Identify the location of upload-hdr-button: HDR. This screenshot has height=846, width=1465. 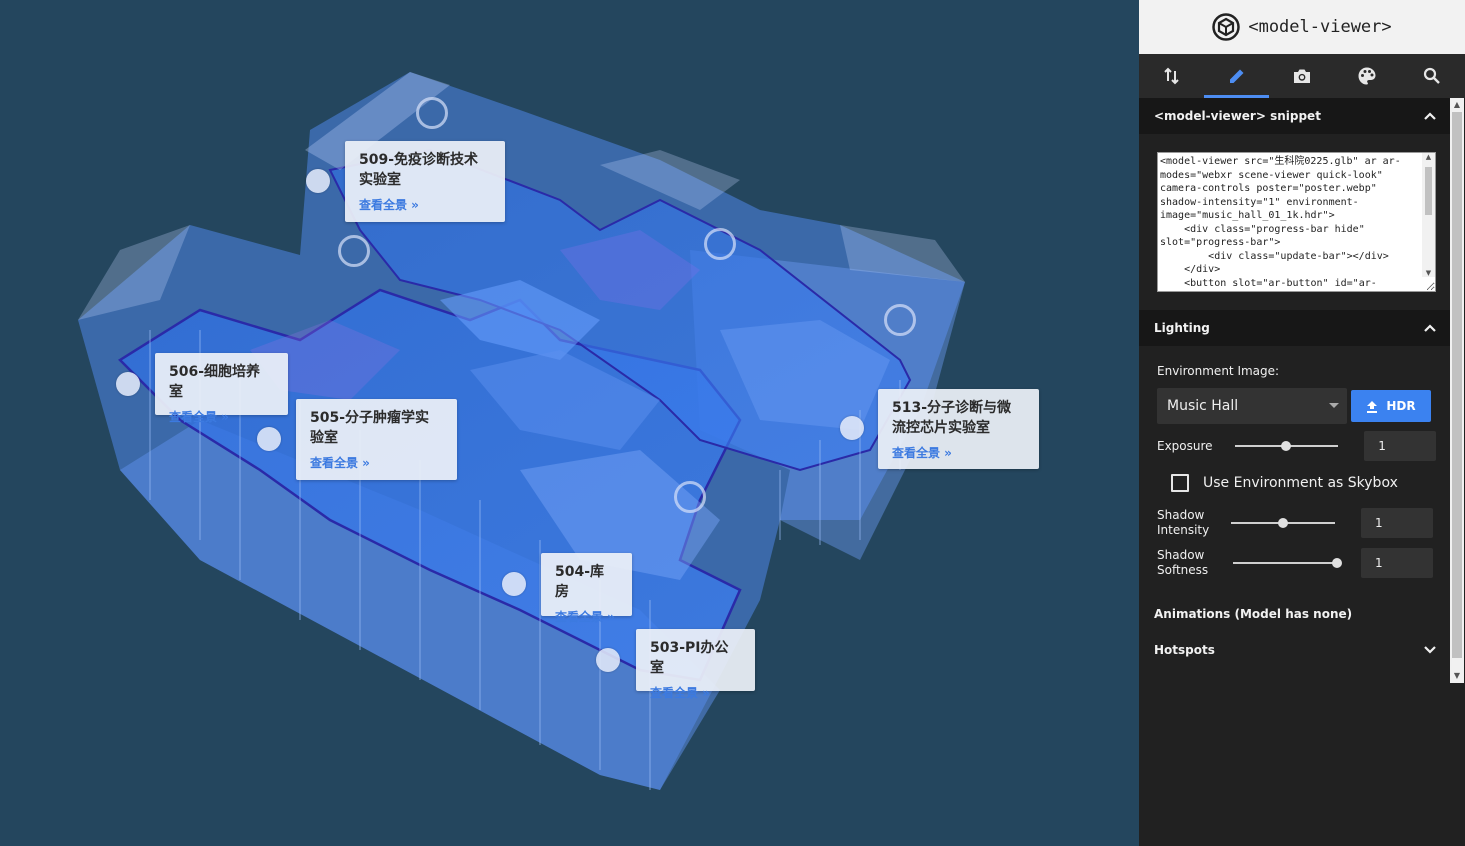
(1391, 406).